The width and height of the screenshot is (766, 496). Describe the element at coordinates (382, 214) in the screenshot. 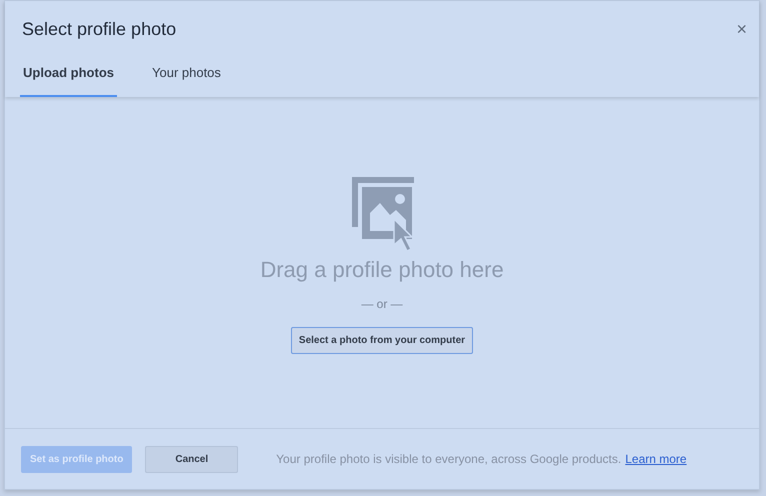

I see `image-upload-icon` at that location.